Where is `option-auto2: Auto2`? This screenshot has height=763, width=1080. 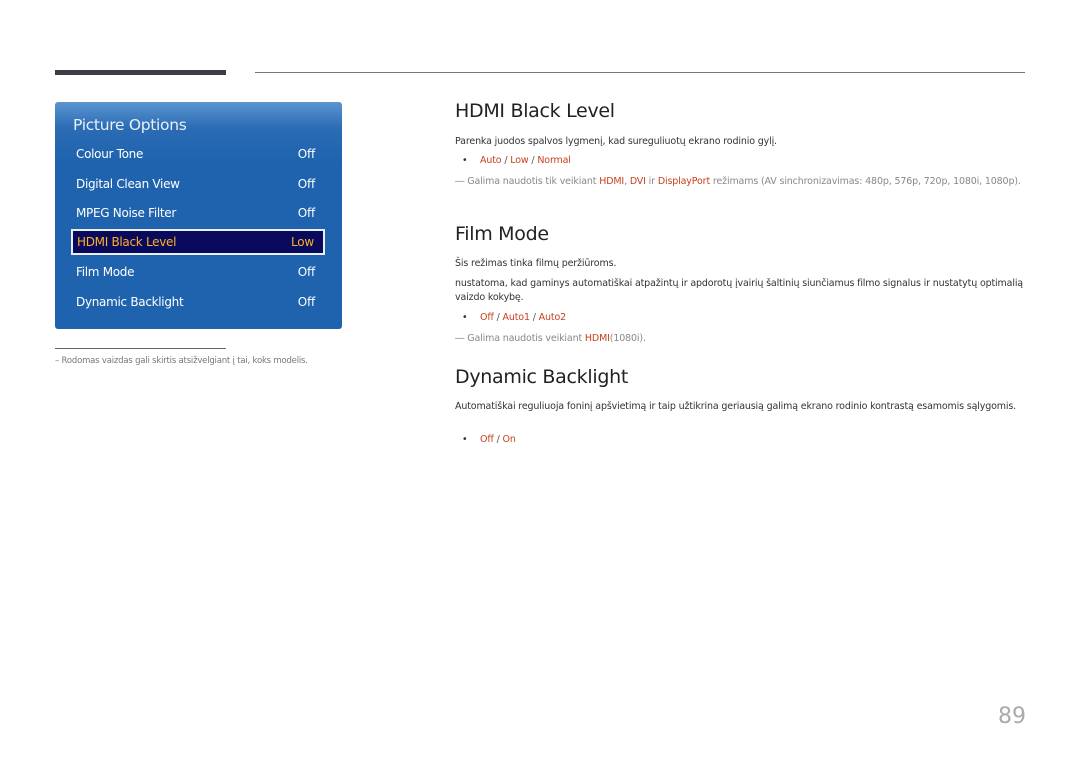 option-auto2: Auto2 is located at coordinates (552, 317).